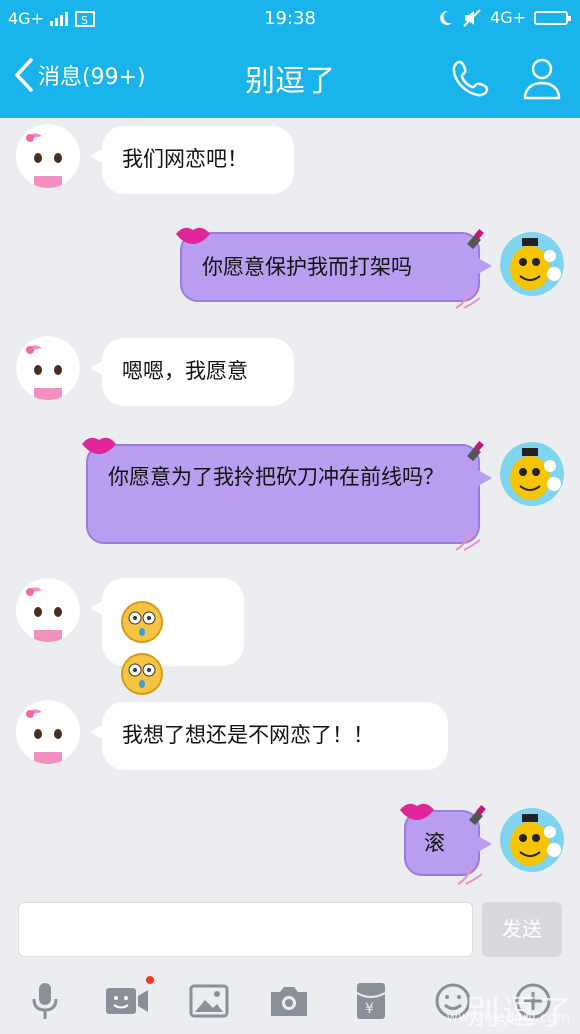  I want to click on message-bubble, so click(167, 636).